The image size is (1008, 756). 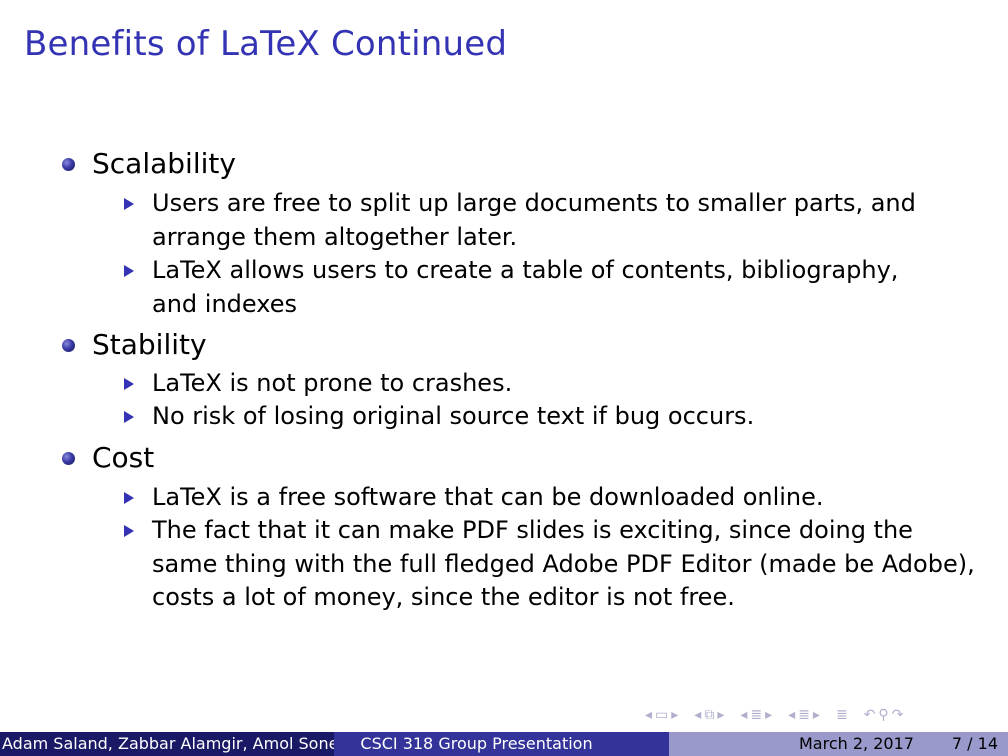 I want to click on list-item-text: LaTeX is not prone to crashes., so click(x=332, y=383).